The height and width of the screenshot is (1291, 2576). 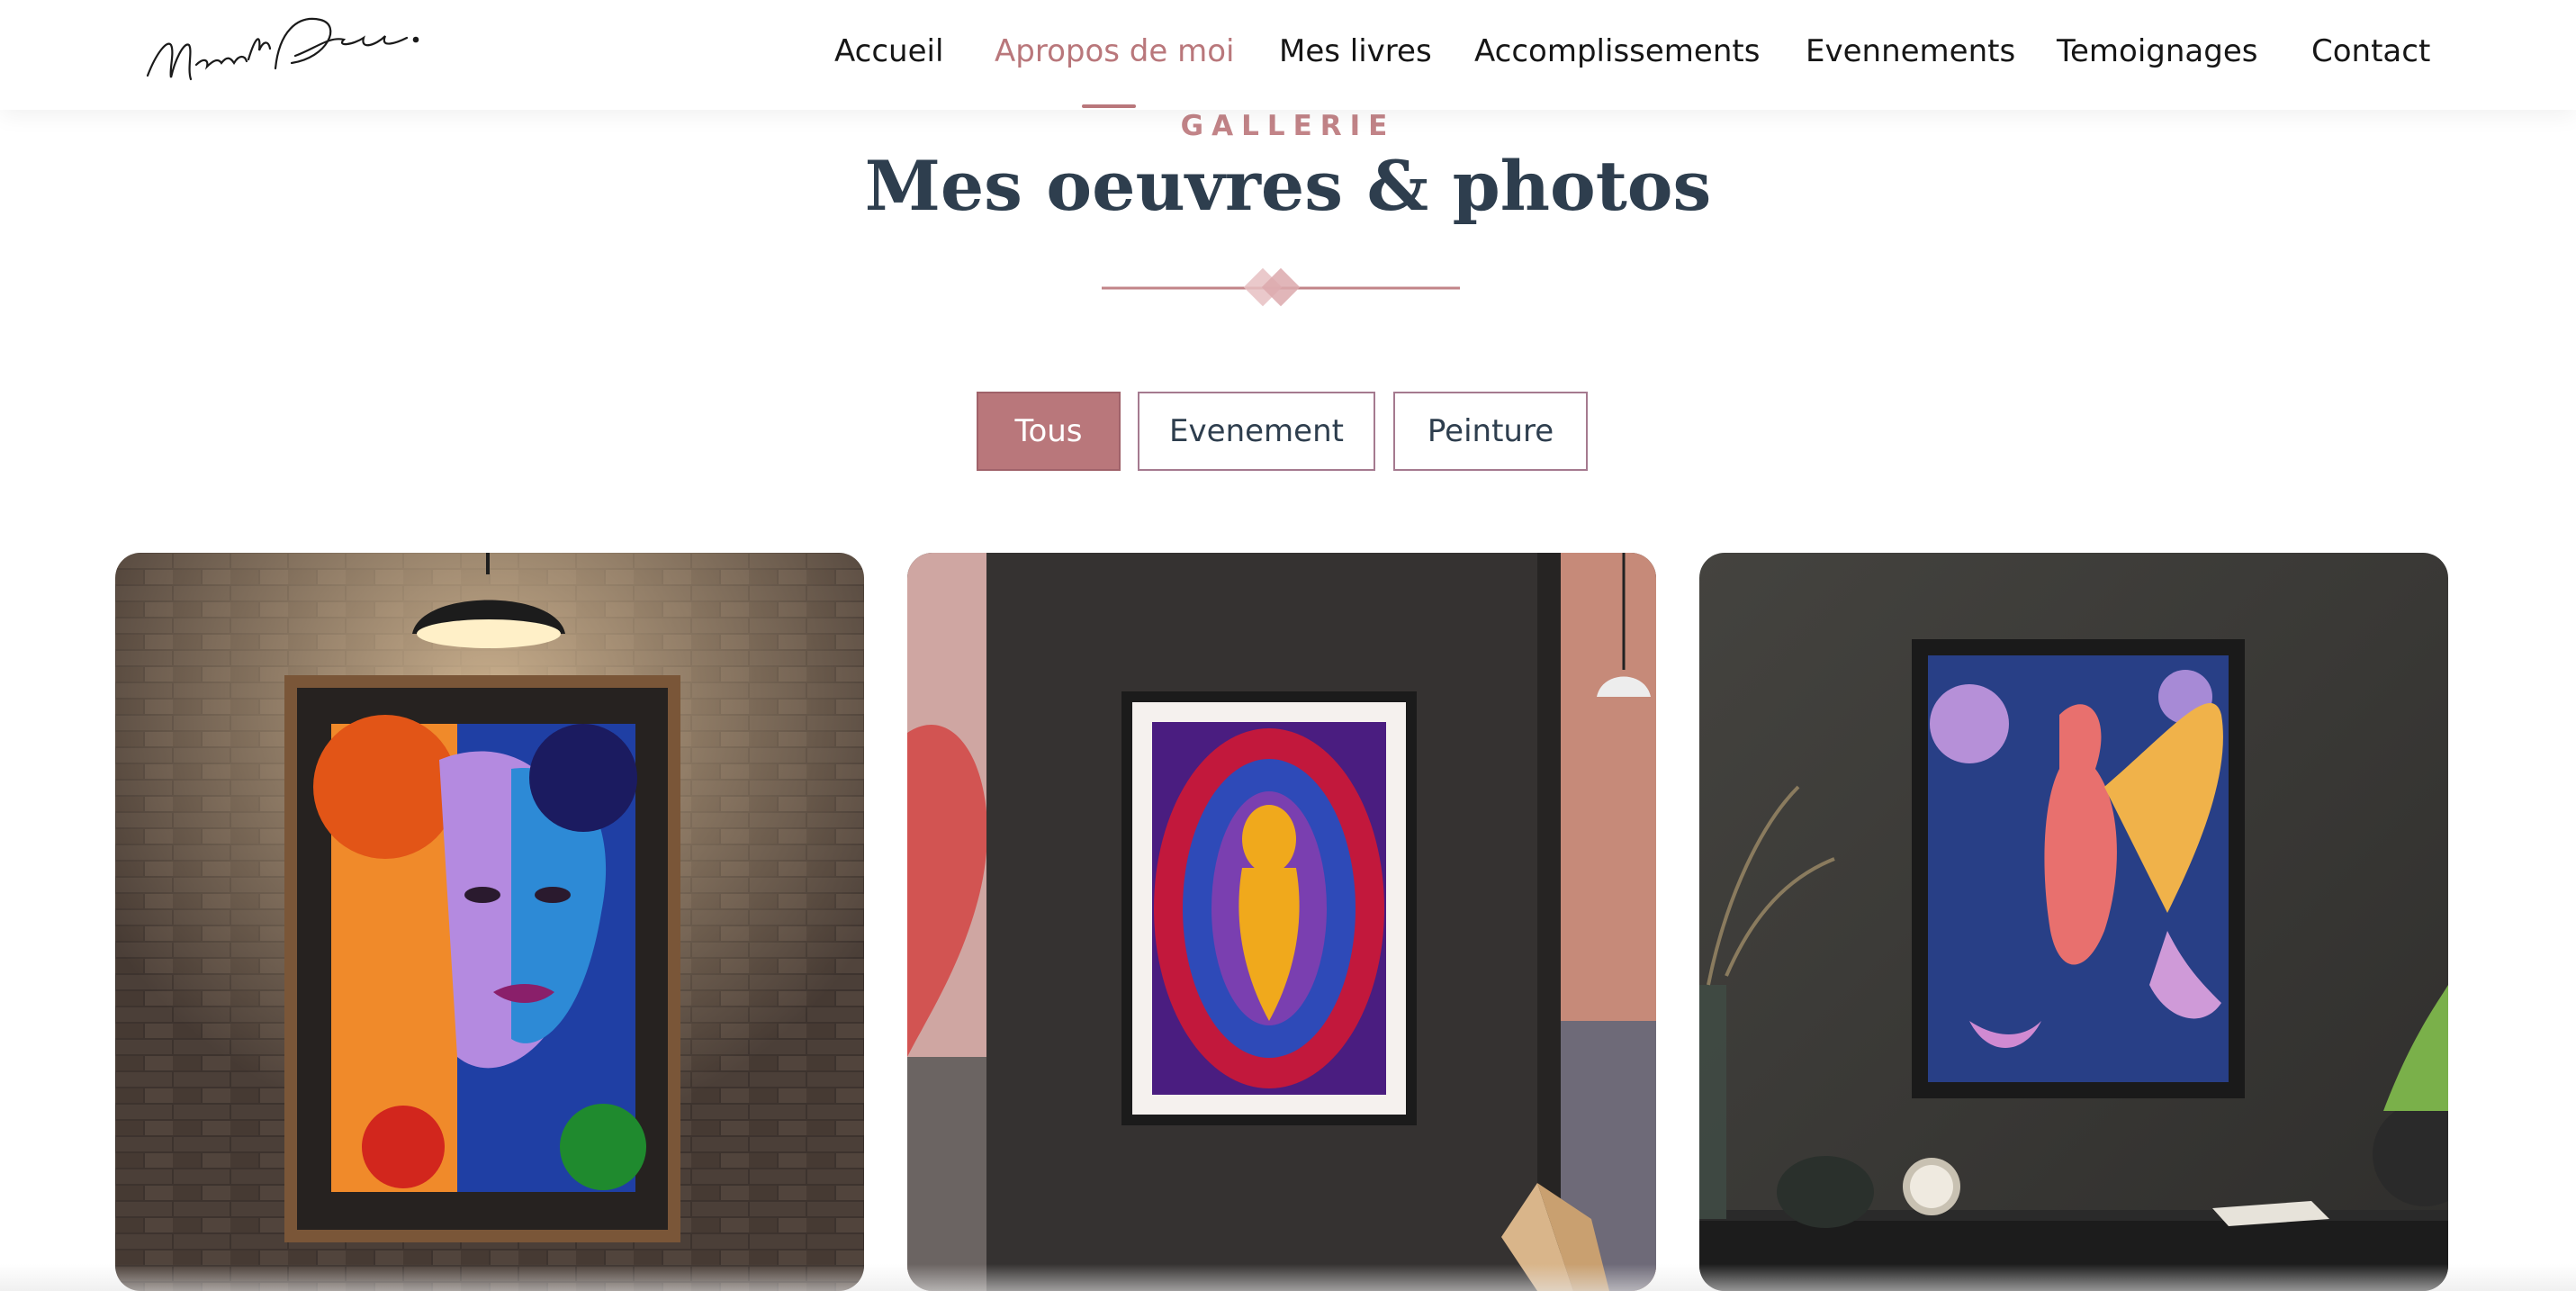 I want to click on nav-item-evennements: Evennements, so click(x=1910, y=51).